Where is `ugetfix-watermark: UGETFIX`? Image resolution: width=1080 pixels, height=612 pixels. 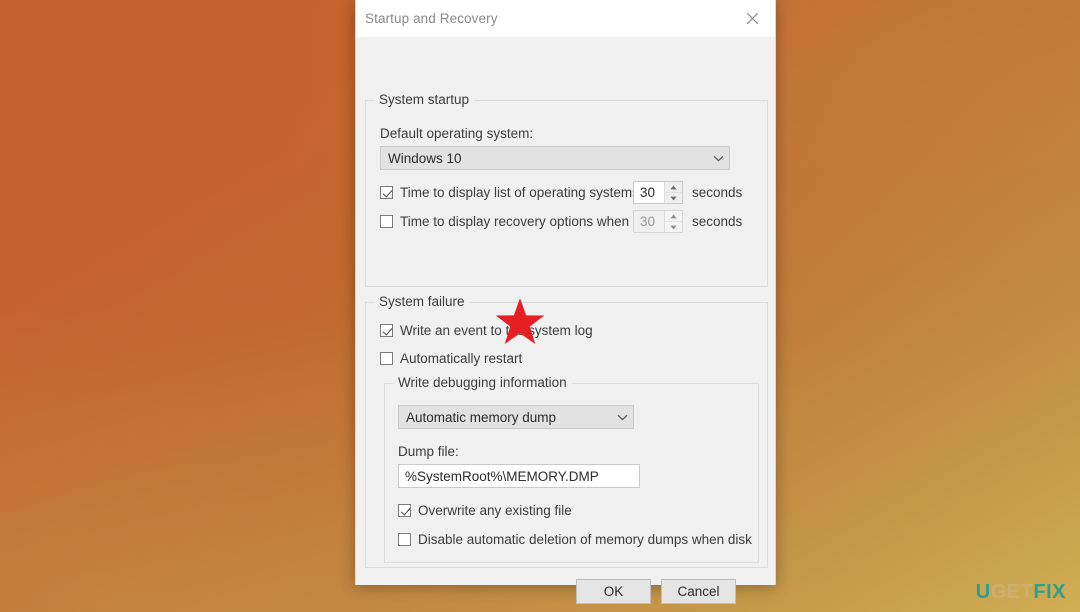 ugetfix-watermark: UGETFIX is located at coordinates (1021, 592).